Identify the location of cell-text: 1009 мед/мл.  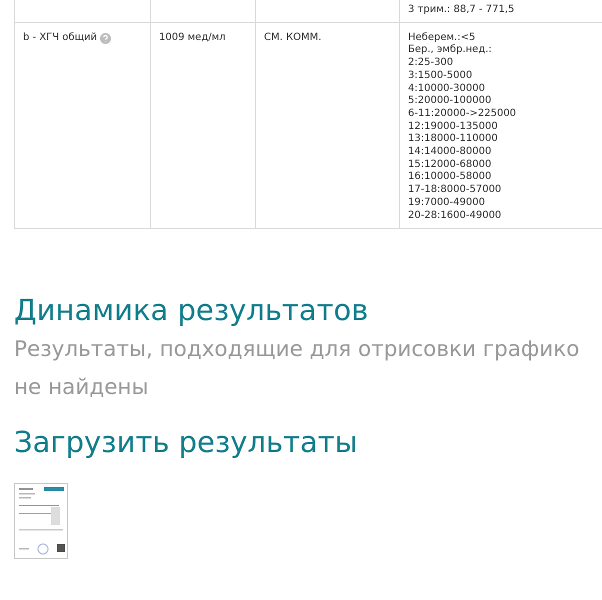
(192, 38).